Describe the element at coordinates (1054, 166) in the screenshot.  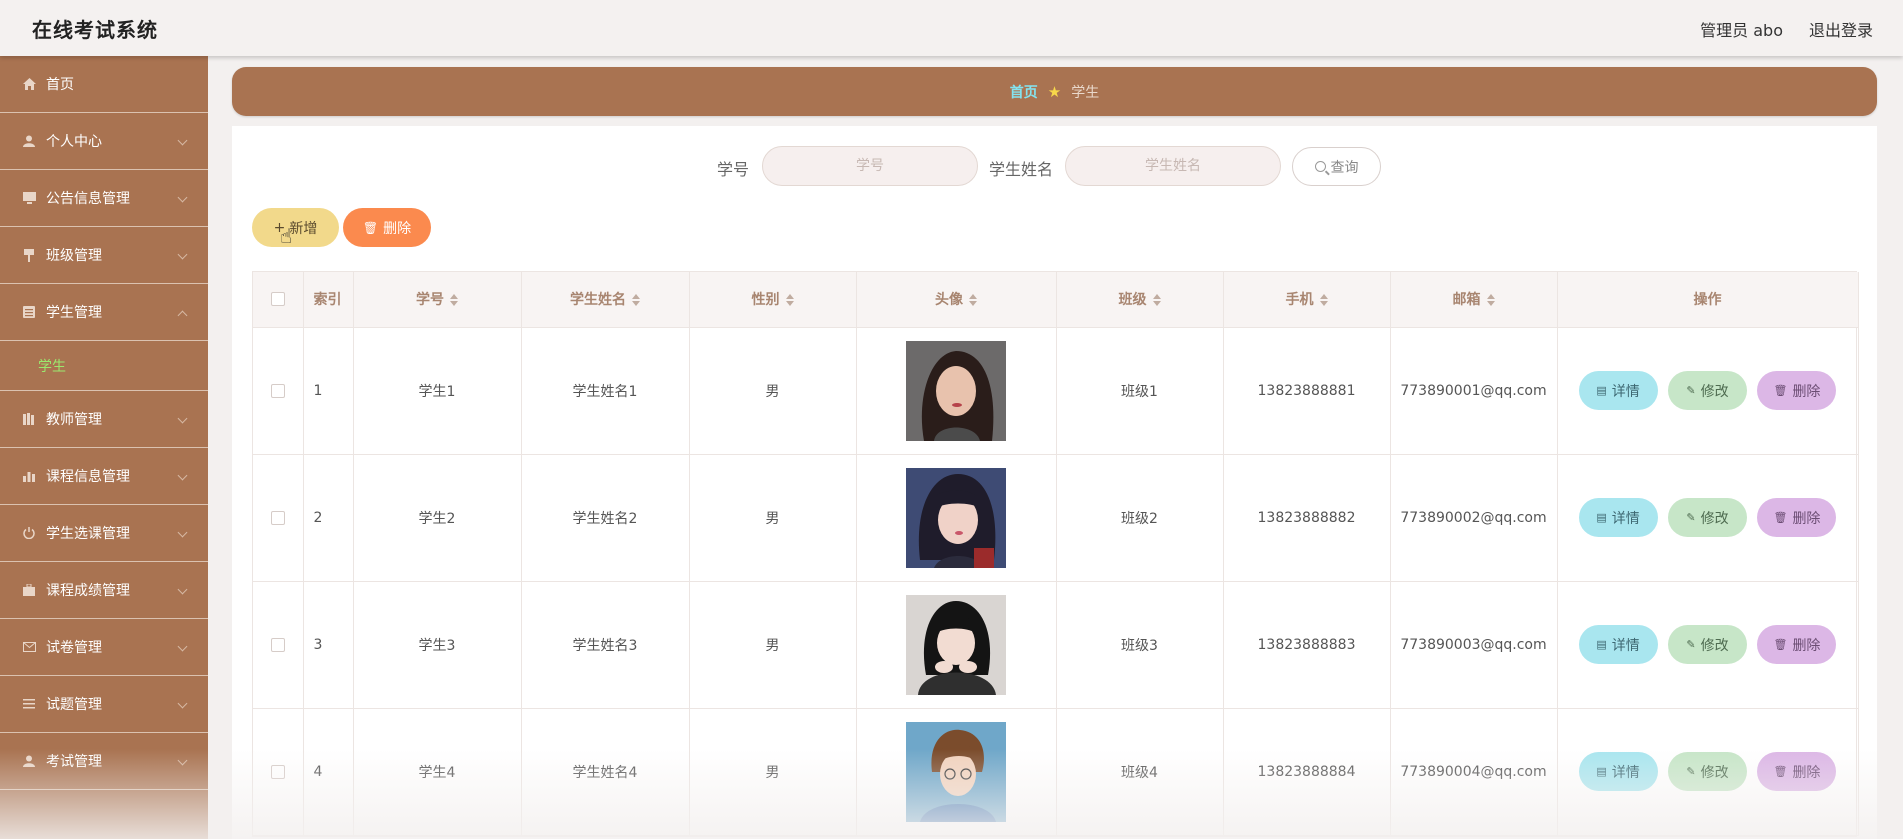
I see `search-bar: 学号 学生姓名 查询` at that location.